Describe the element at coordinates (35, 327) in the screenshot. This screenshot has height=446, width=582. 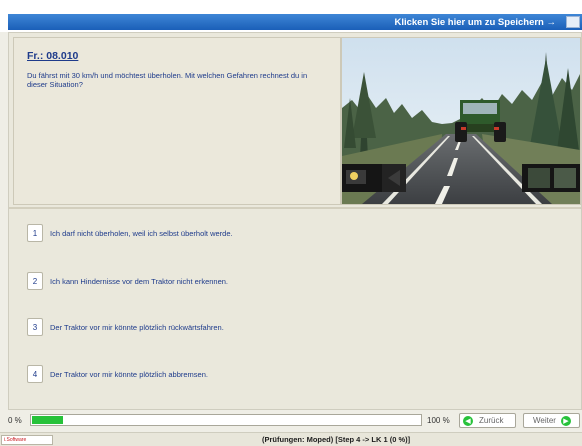
I see `answer-number-box: 3` at that location.